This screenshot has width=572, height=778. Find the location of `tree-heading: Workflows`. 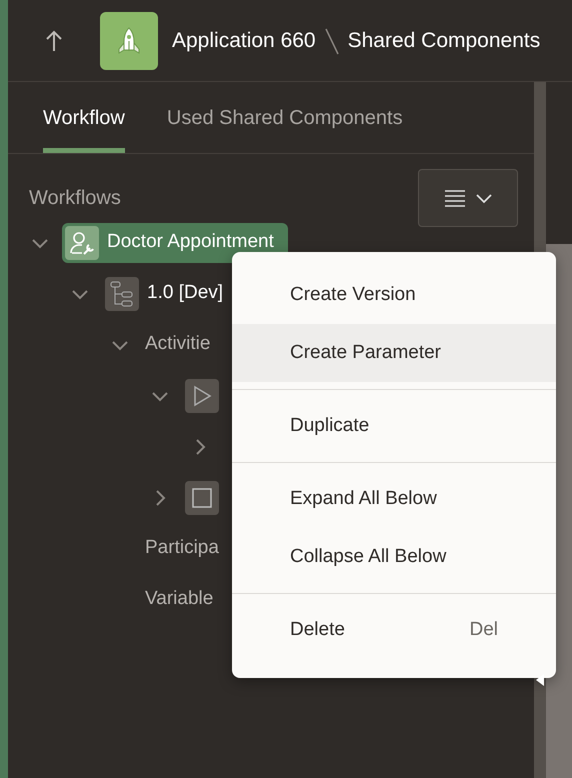

tree-heading: Workflows is located at coordinates (75, 198).